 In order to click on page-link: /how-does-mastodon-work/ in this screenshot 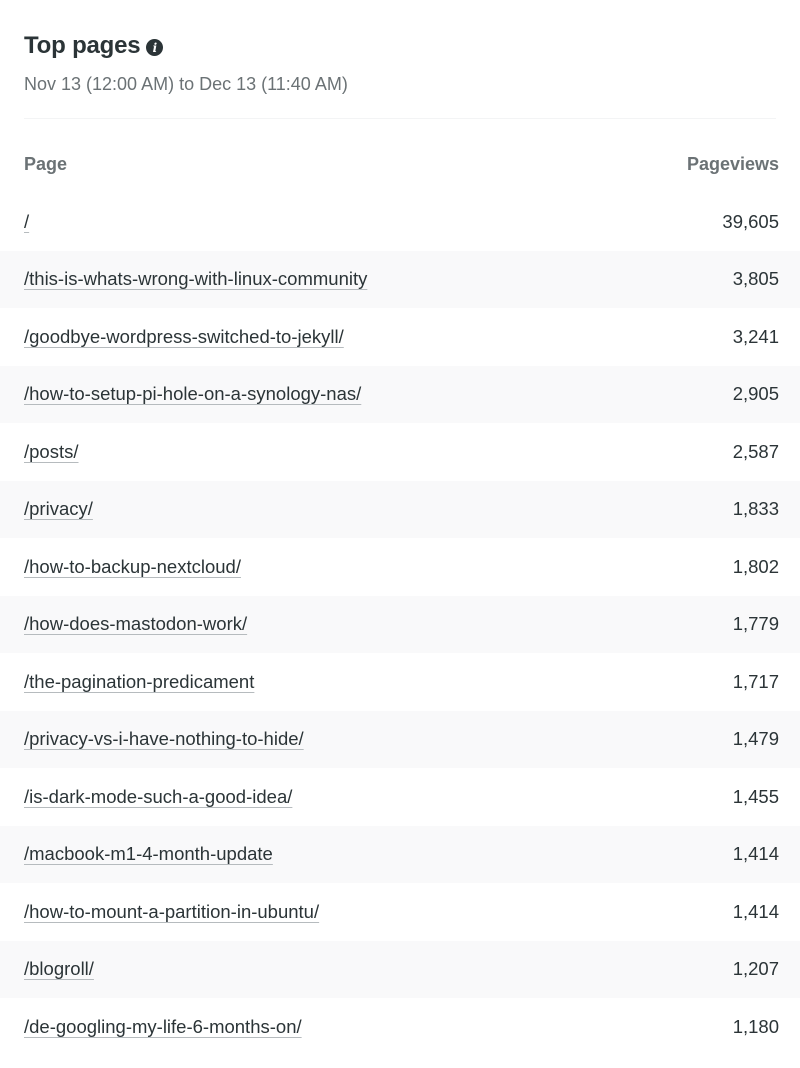, I will do `click(135, 624)`.